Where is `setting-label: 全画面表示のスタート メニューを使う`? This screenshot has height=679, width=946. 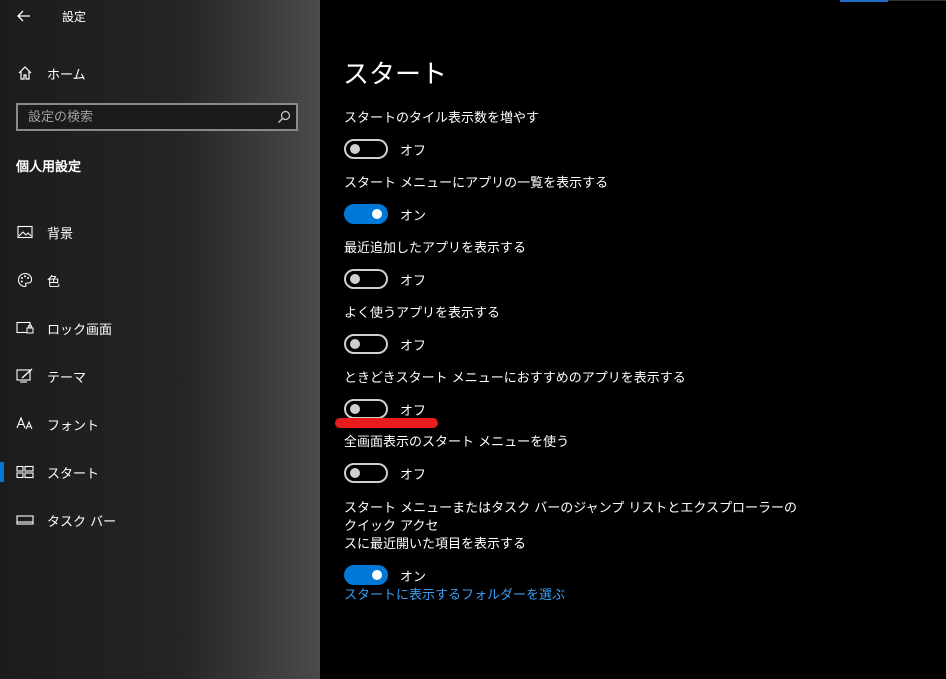
setting-label: 全画面表示のスタート メニューを使う is located at coordinates (457, 442).